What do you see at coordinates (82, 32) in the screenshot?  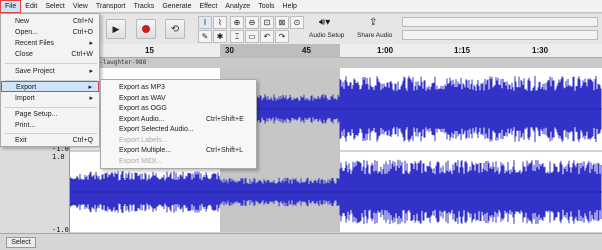 I see `menu-item-shortcut: Ctrl+O` at bounding box center [82, 32].